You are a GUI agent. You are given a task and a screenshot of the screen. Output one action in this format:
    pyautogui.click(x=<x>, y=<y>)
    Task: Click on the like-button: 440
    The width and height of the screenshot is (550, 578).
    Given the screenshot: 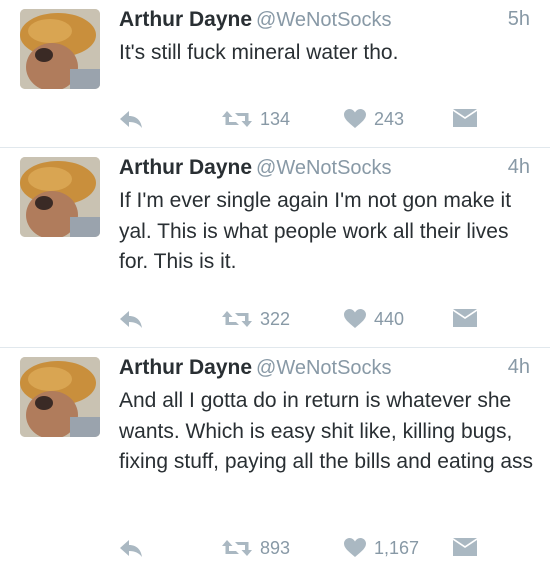 What is the action you would take?
    pyautogui.click(x=374, y=319)
    